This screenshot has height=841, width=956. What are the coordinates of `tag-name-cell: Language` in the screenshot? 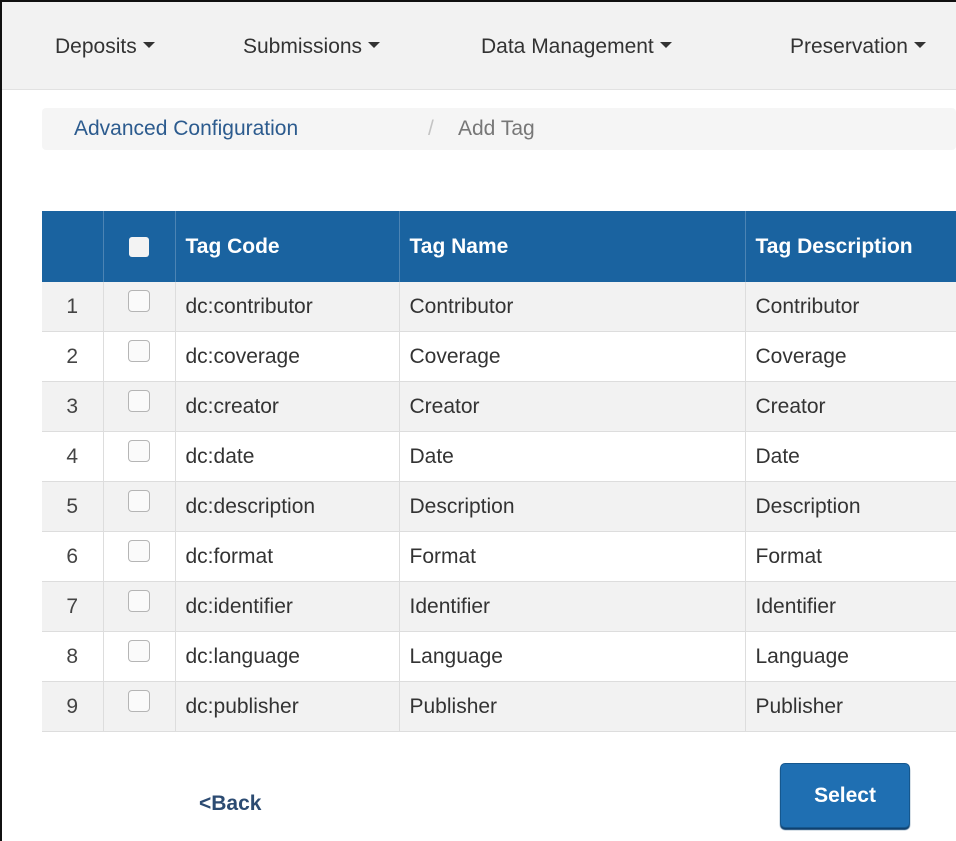 It's located at (572, 656).